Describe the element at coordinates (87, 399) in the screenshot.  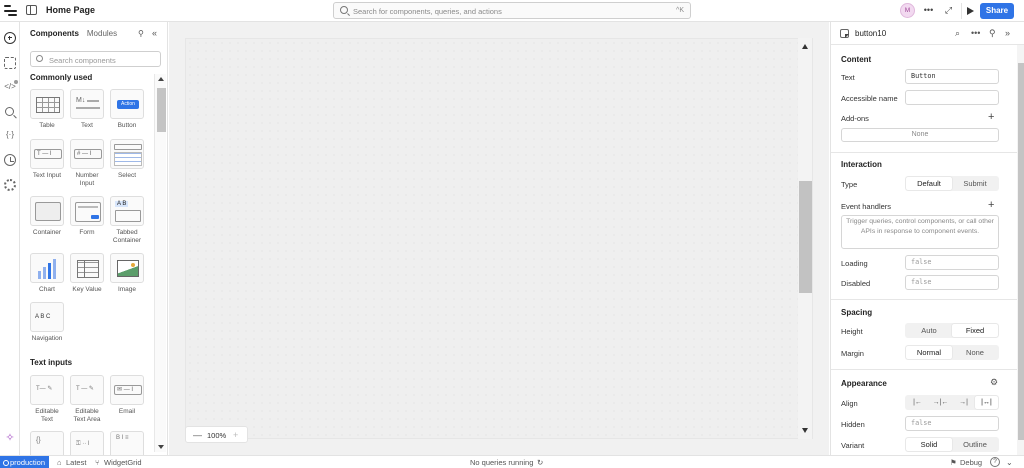
I see `component-tile-editable-text-area: T — ✎ Editable Text Area` at that location.